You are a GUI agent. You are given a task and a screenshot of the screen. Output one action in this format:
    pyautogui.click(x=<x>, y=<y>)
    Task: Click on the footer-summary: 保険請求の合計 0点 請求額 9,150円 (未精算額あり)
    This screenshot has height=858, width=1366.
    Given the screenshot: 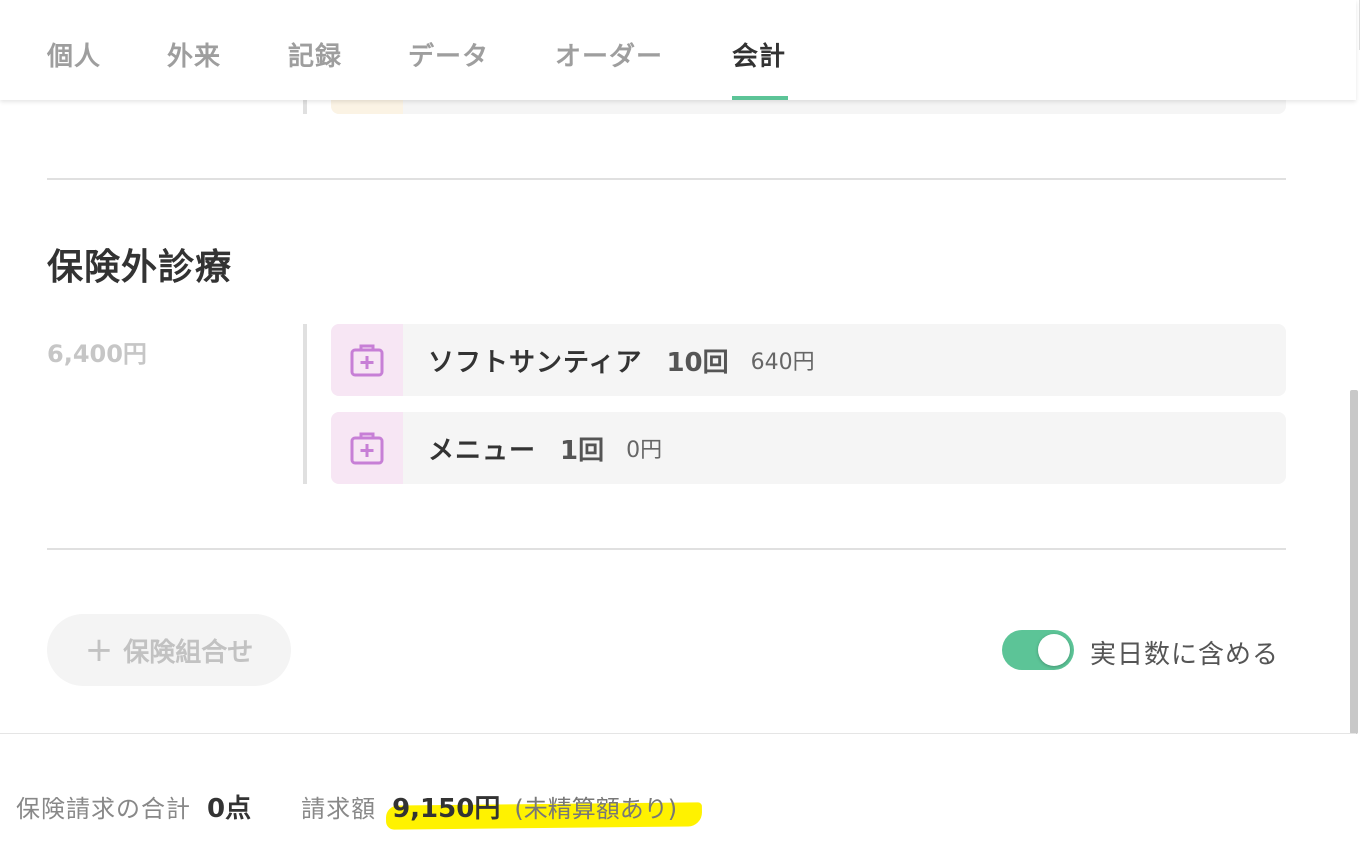 What is the action you would take?
    pyautogui.click(x=359, y=808)
    